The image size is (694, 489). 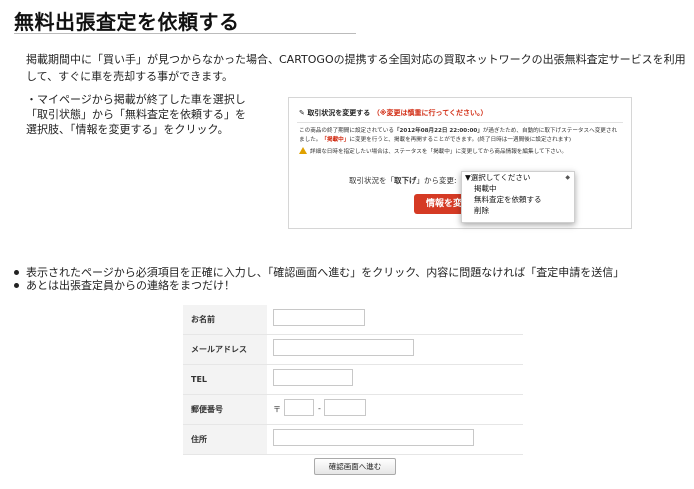 What do you see at coordinates (355, 466) in the screenshot?
I see `confirm-button: 確認画面へ進む` at bounding box center [355, 466].